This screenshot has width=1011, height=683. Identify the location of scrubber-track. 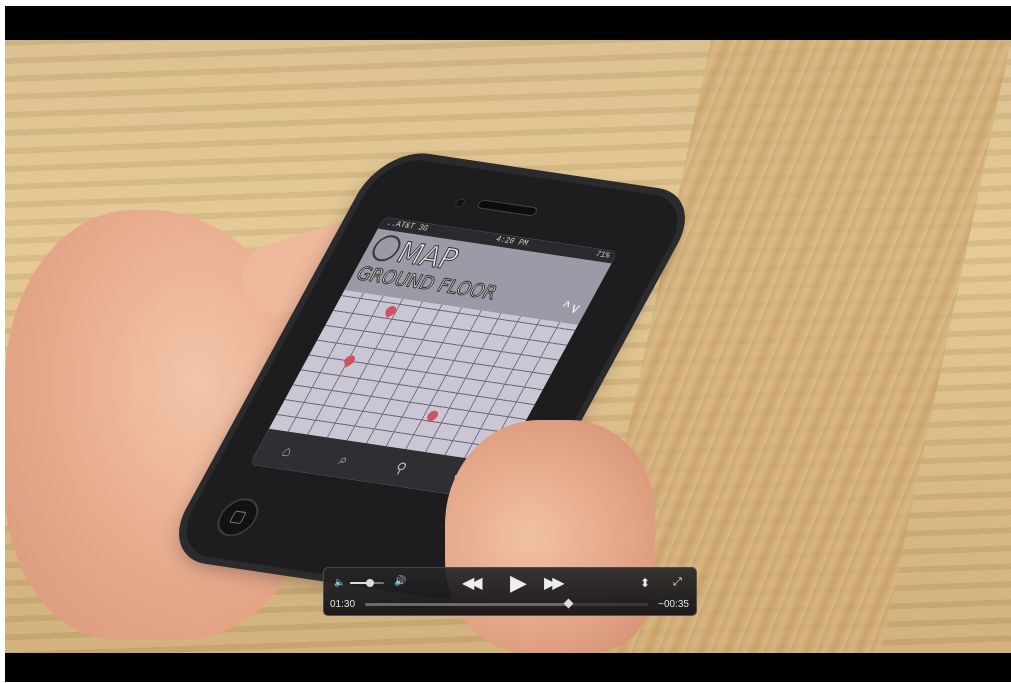
(506, 603).